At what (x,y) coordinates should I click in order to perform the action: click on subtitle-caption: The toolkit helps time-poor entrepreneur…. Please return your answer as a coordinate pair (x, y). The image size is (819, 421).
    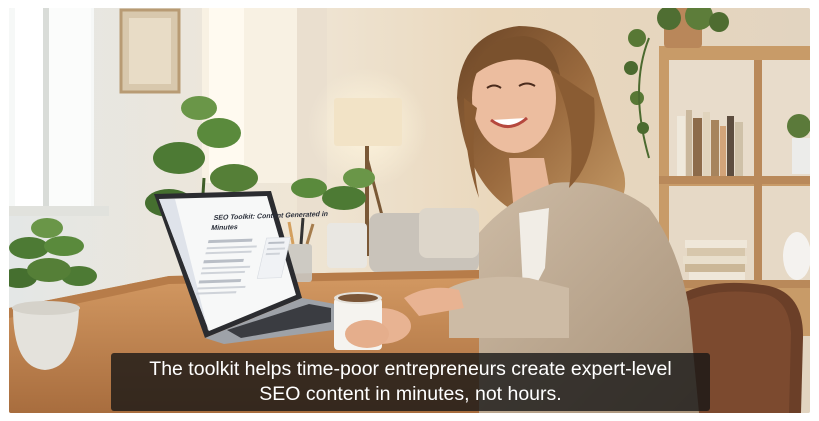
    Looking at the image, I should click on (410, 382).